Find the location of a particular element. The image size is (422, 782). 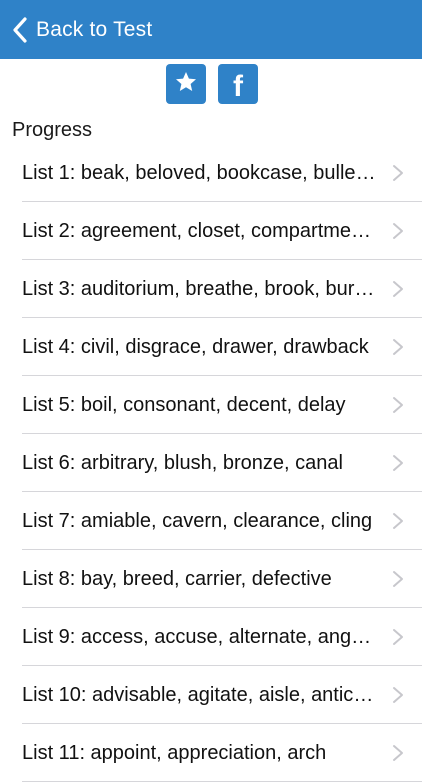

facebook-button: f is located at coordinates (238, 84).